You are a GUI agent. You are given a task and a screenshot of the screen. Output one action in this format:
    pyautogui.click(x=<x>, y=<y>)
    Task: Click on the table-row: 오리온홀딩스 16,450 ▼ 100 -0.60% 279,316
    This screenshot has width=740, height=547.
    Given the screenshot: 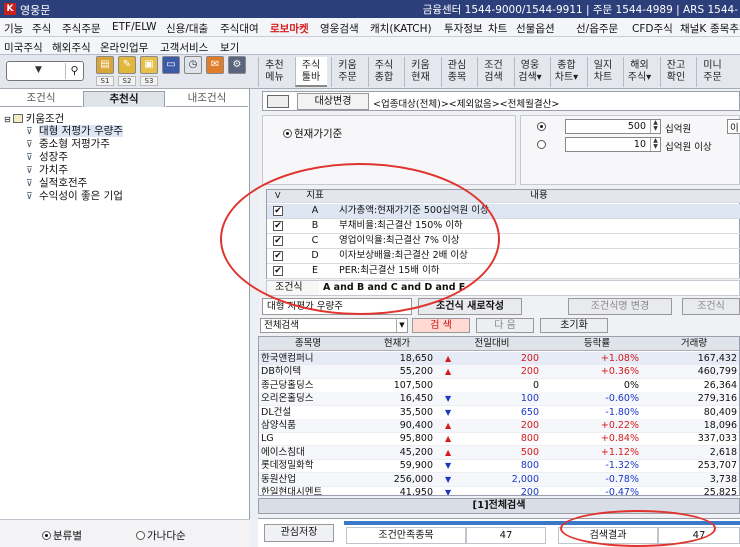 What is the action you would take?
    pyautogui.click(x=499, y=399)
    